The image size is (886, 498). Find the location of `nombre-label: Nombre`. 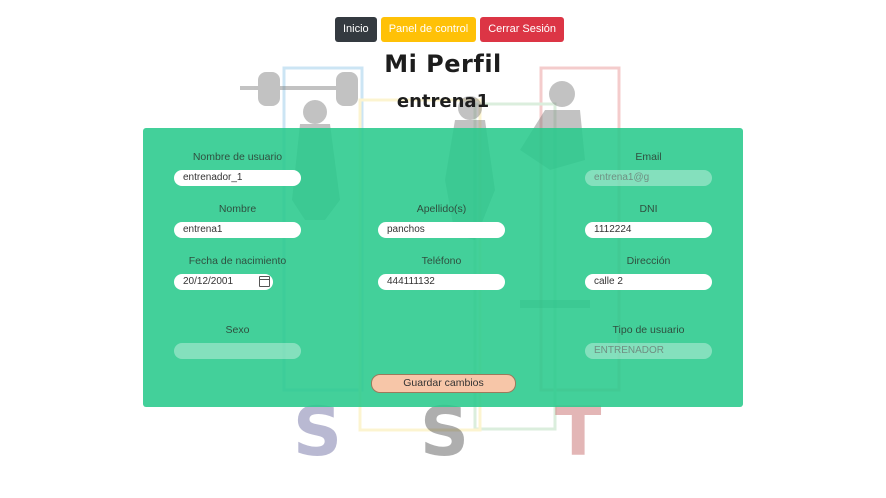

nombre-label: Nombre is located at coordinates (237, 209).